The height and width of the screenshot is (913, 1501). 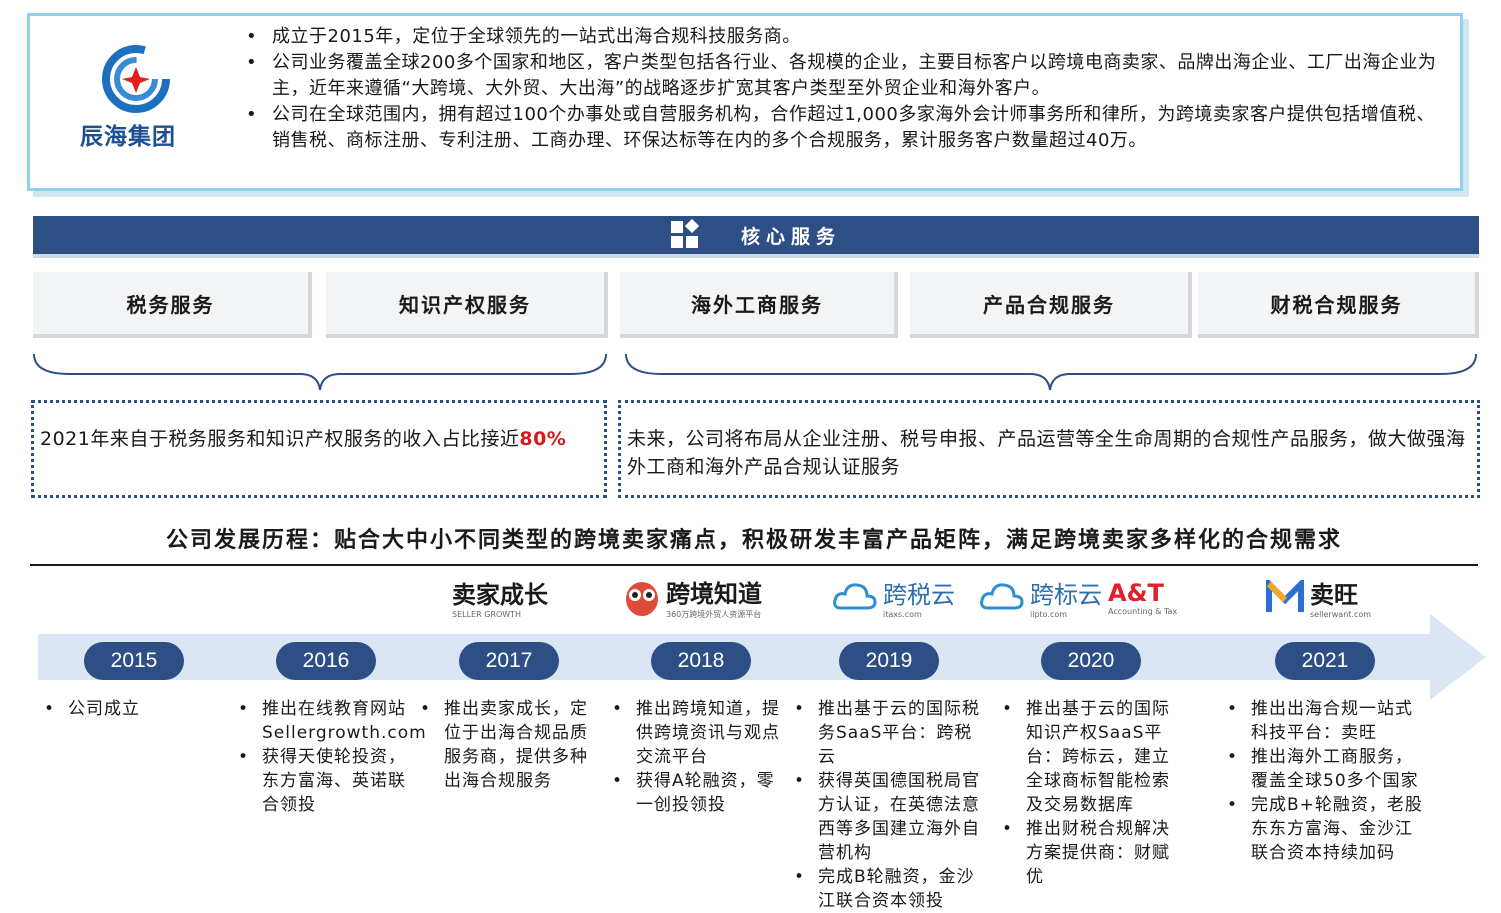 I want to click on core-services-banner: 核心服务, so click(x=756, y=235).